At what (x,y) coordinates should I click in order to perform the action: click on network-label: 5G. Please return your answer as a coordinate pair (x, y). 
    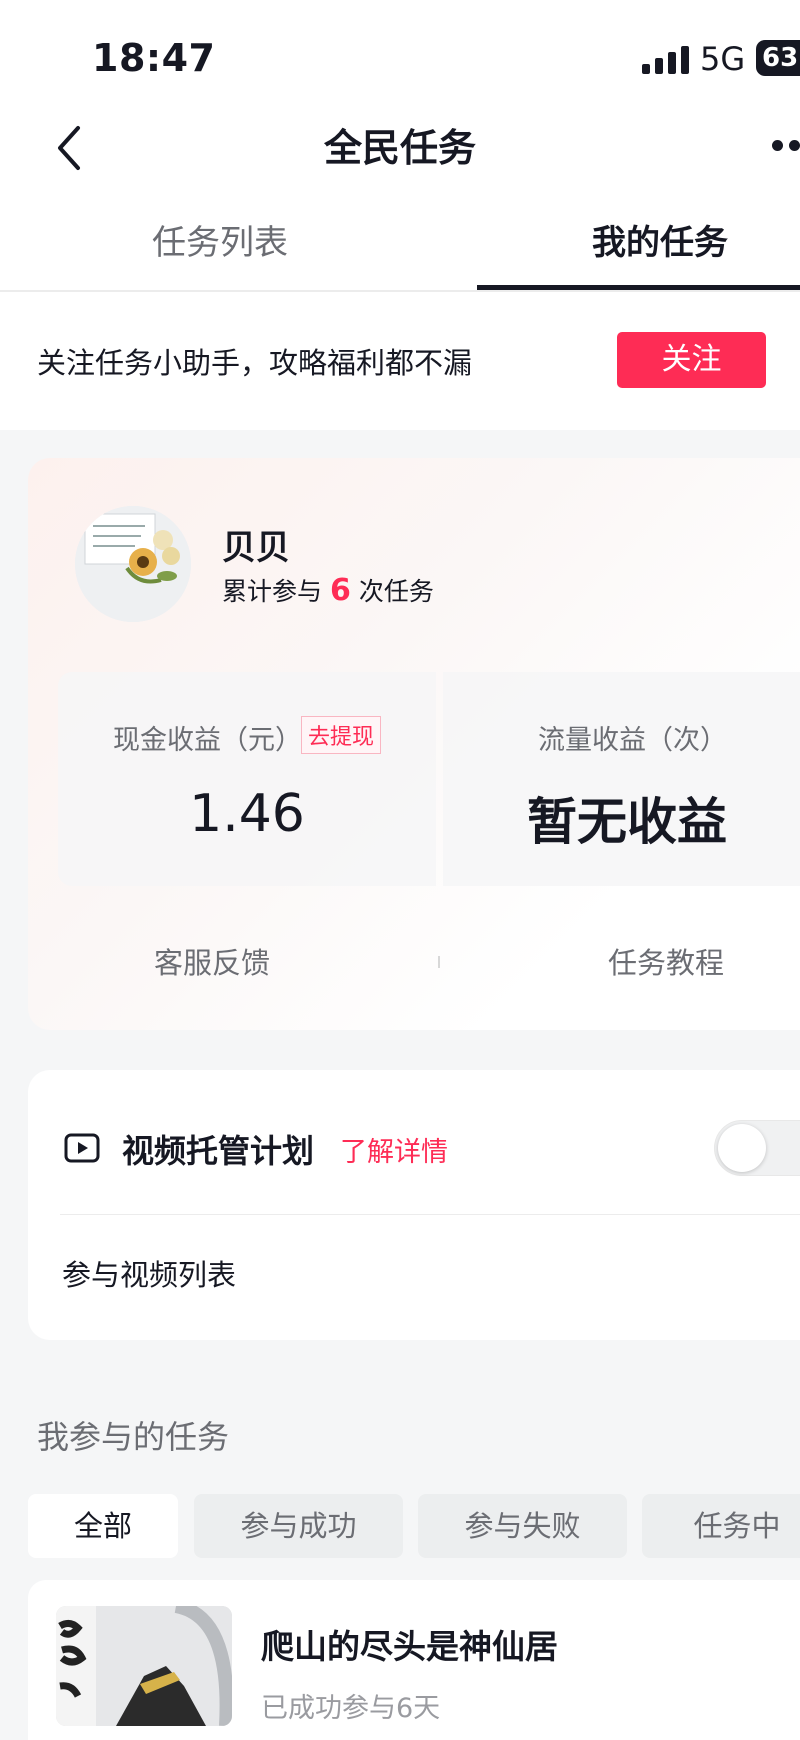
    Looking at the image, I should click on (723, 59).